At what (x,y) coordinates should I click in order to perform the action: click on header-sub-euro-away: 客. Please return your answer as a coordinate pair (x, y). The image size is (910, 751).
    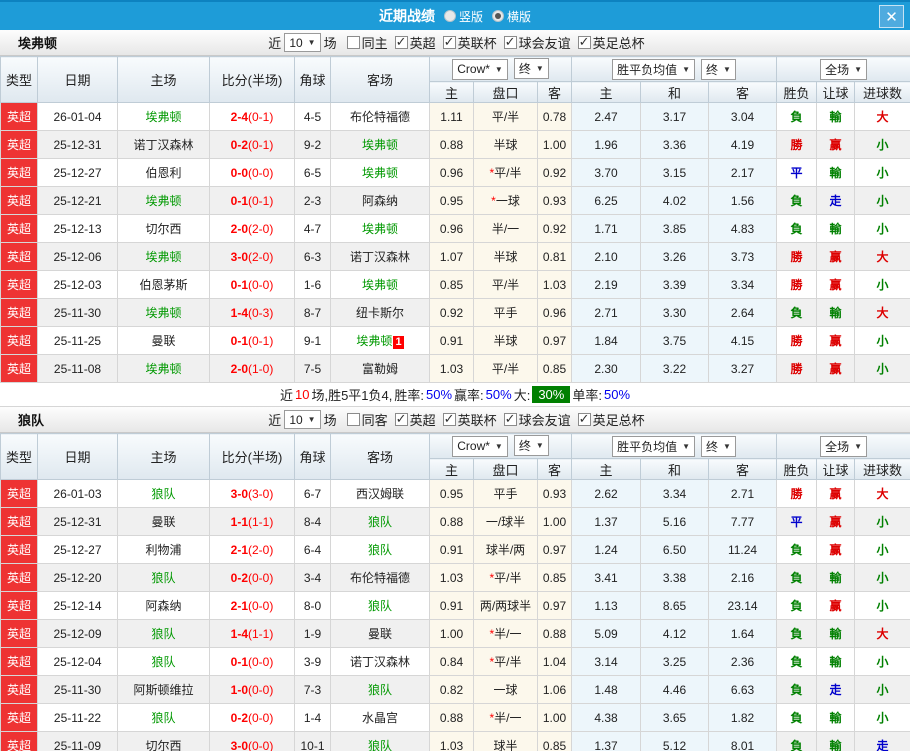
    Looking at the image, I should click on (743, 469).